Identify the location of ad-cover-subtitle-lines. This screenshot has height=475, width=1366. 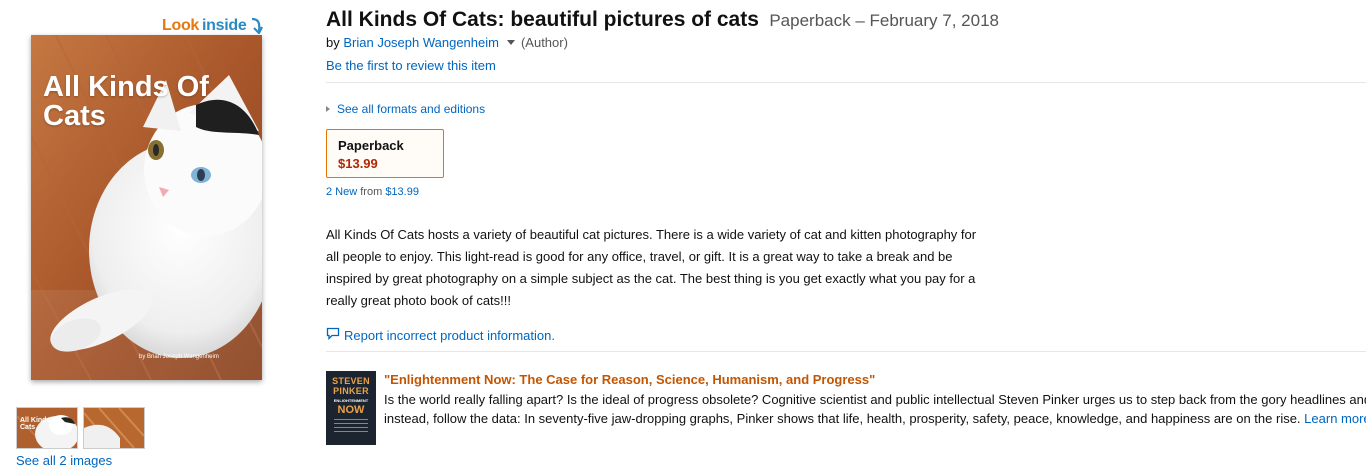
(351, 427).